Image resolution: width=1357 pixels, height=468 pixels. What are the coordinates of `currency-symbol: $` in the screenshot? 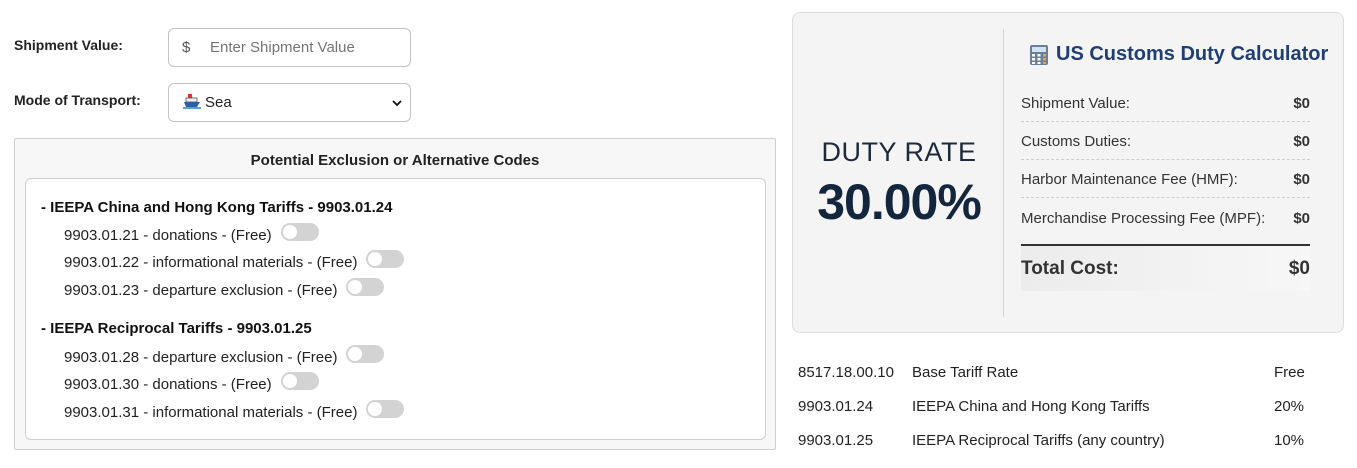 It's located at (186, 47).